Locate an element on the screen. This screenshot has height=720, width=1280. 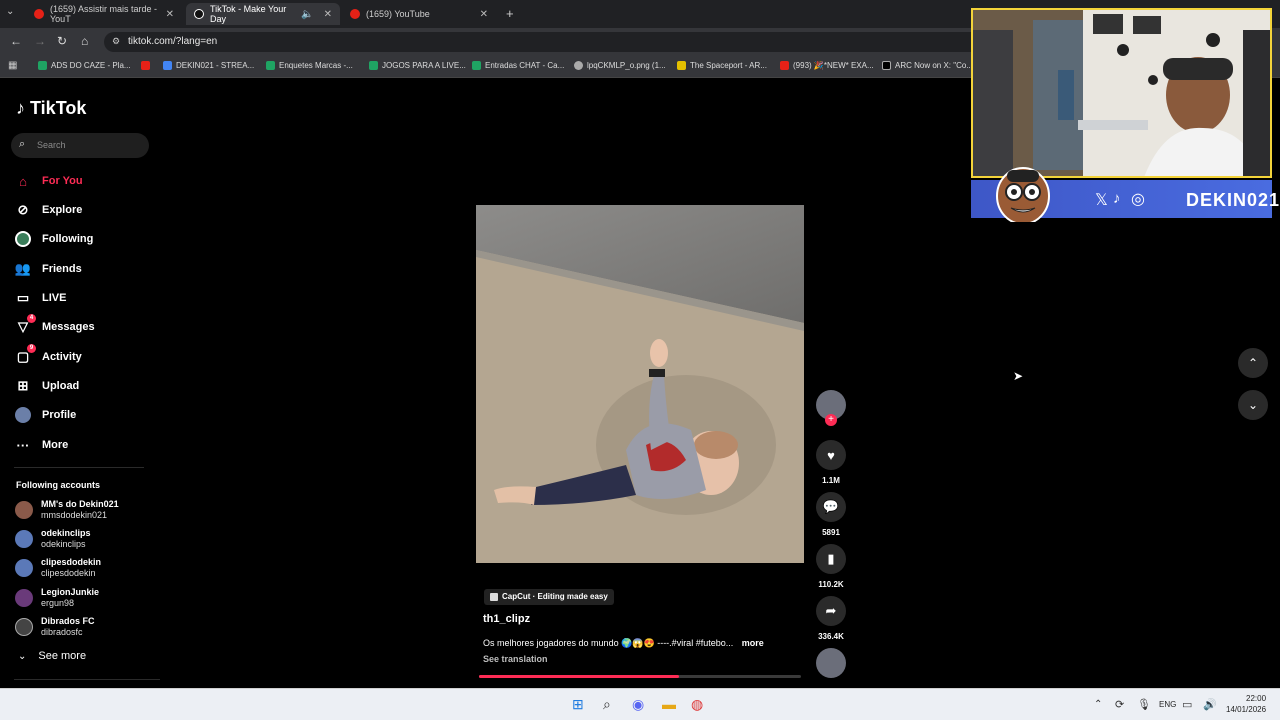
tab-watch-later: (1659) Assistir mais tarde - YouT ✕ is located at coordinates (104, 14).